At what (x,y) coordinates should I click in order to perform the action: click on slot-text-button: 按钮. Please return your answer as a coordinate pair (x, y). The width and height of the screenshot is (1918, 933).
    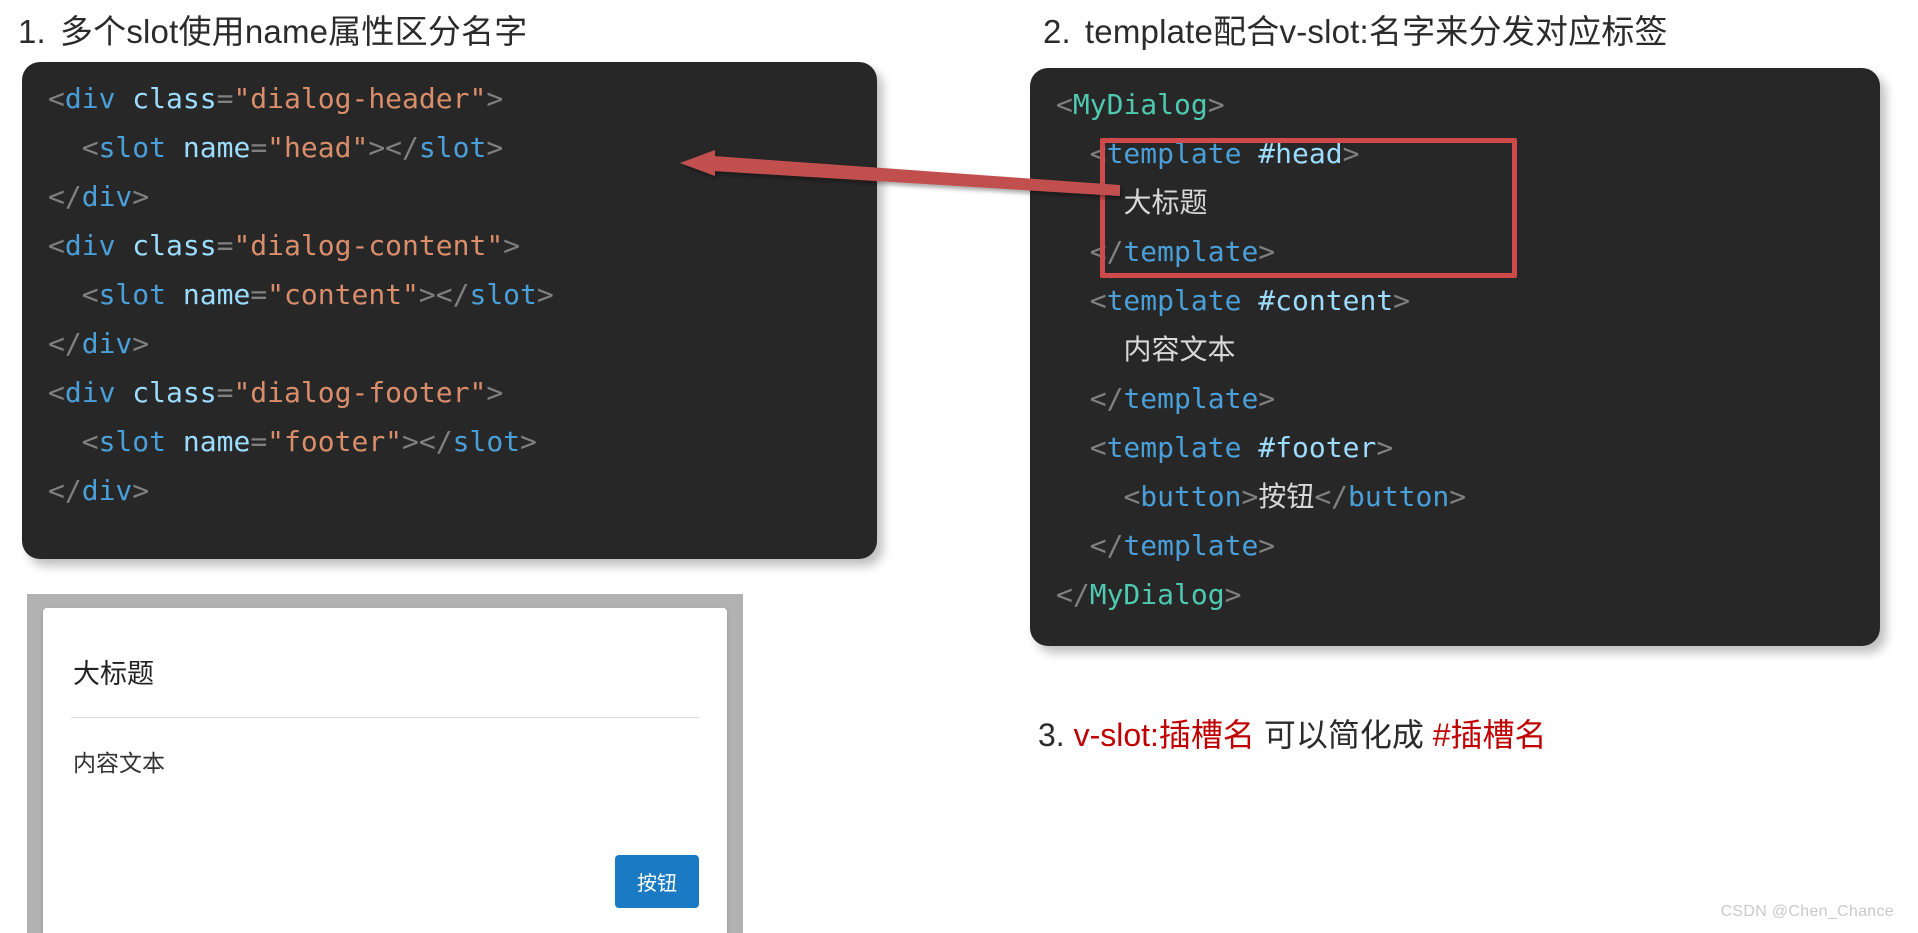
    Looking at the image, I should click on (1286, 496).